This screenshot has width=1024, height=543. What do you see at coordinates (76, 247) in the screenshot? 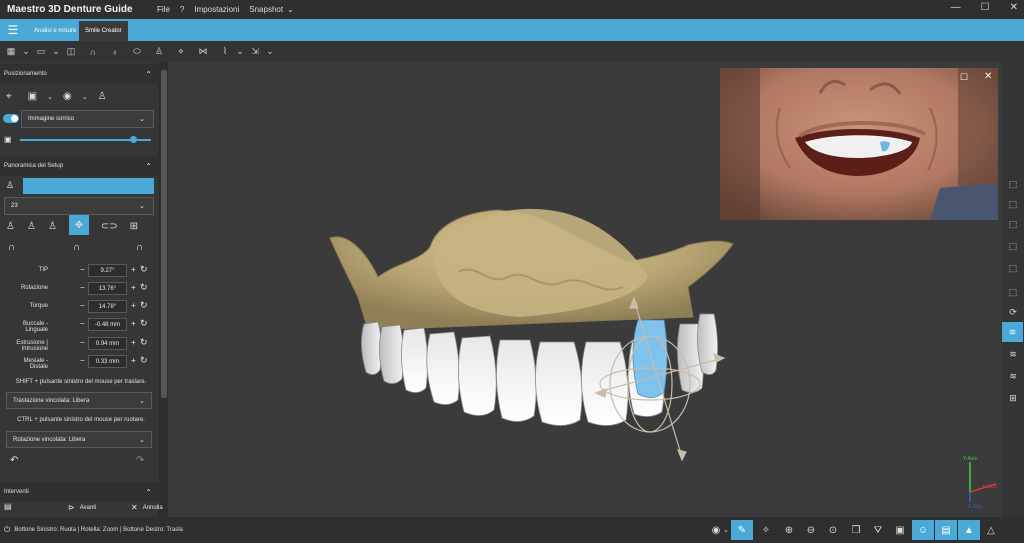
I see `arch-front-icon: ∩` at bounding box center [76, 247].